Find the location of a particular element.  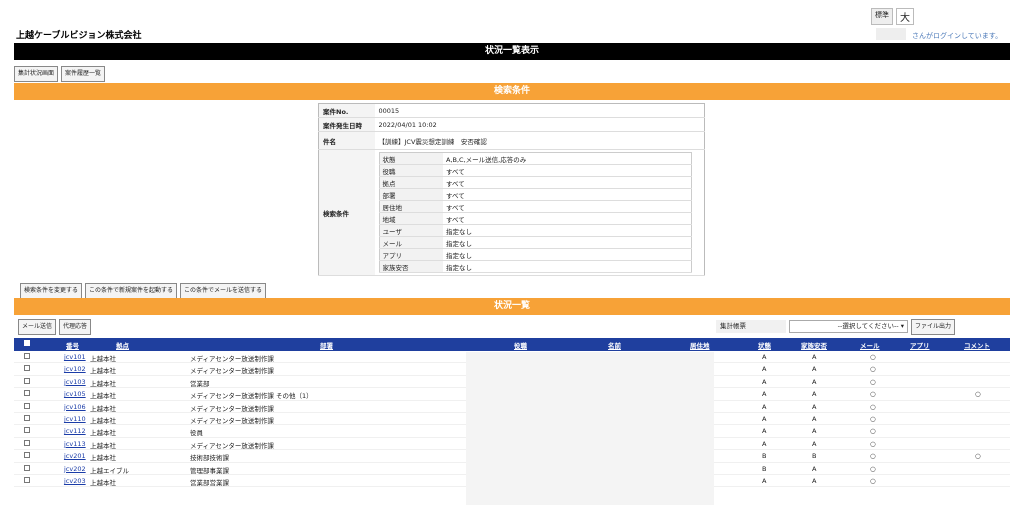

font-size-standard-button: 標準 is located at coordinates (882, 16).